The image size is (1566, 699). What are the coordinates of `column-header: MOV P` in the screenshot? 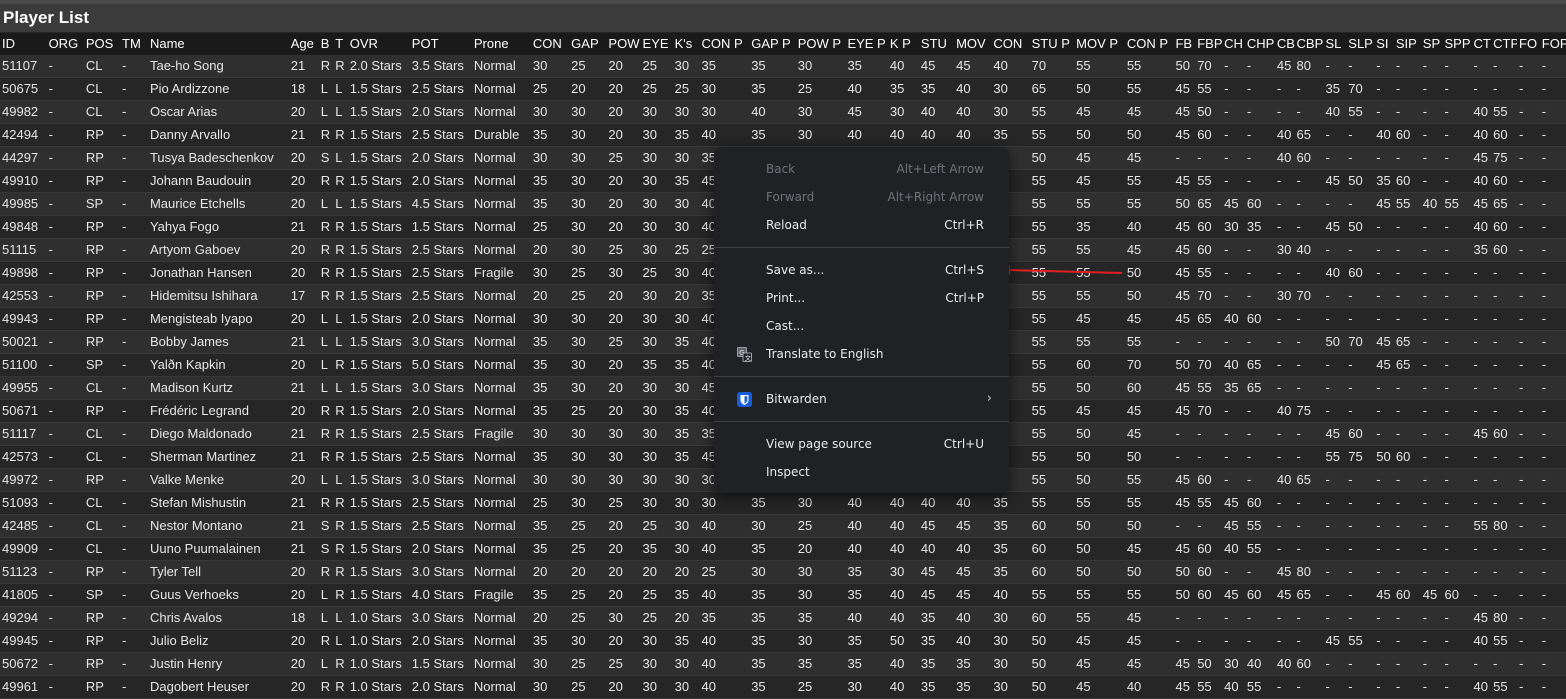 It's located at (1099, 44).